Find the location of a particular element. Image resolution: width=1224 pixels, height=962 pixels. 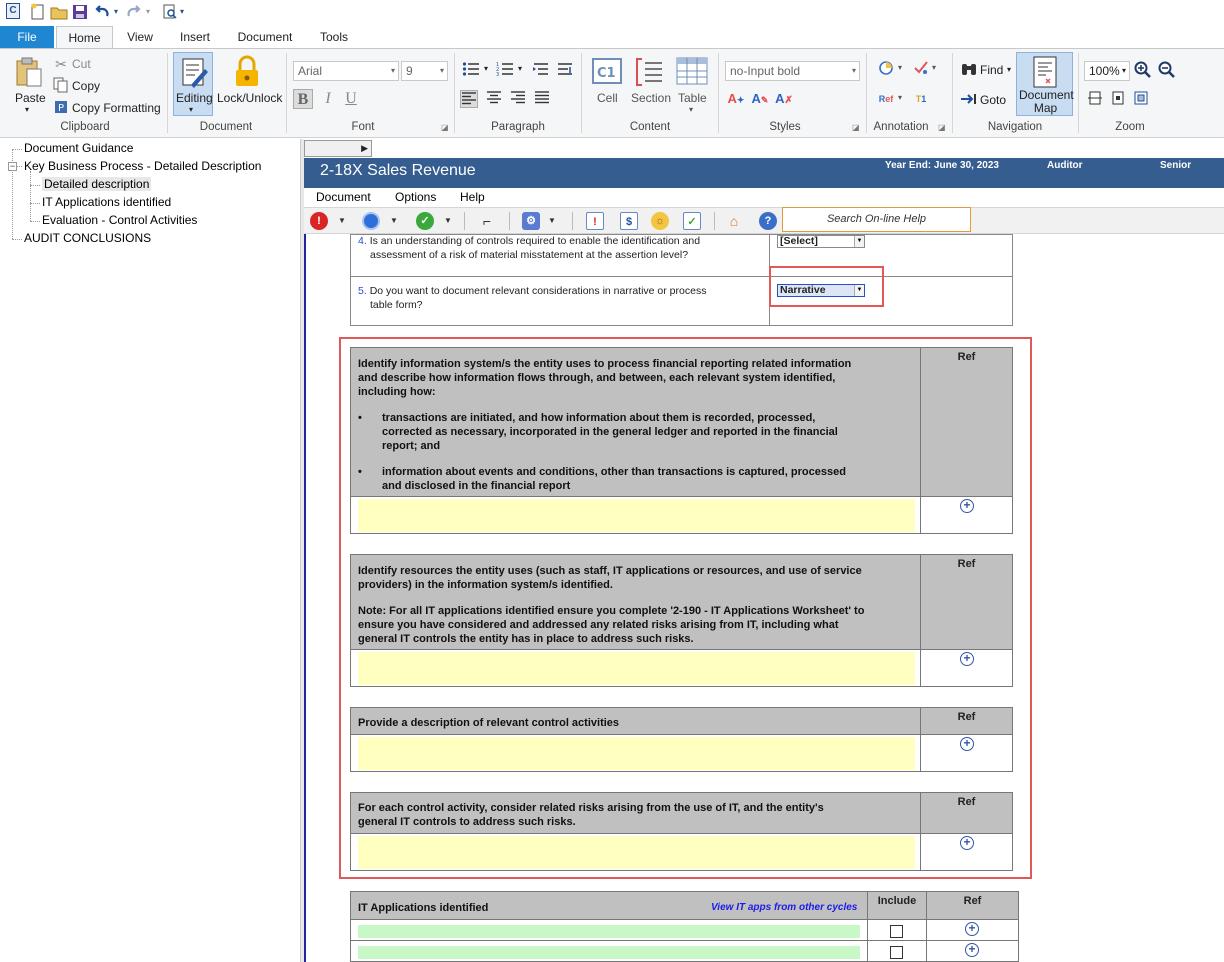

paste-icon is located at coordinates (29, 72).